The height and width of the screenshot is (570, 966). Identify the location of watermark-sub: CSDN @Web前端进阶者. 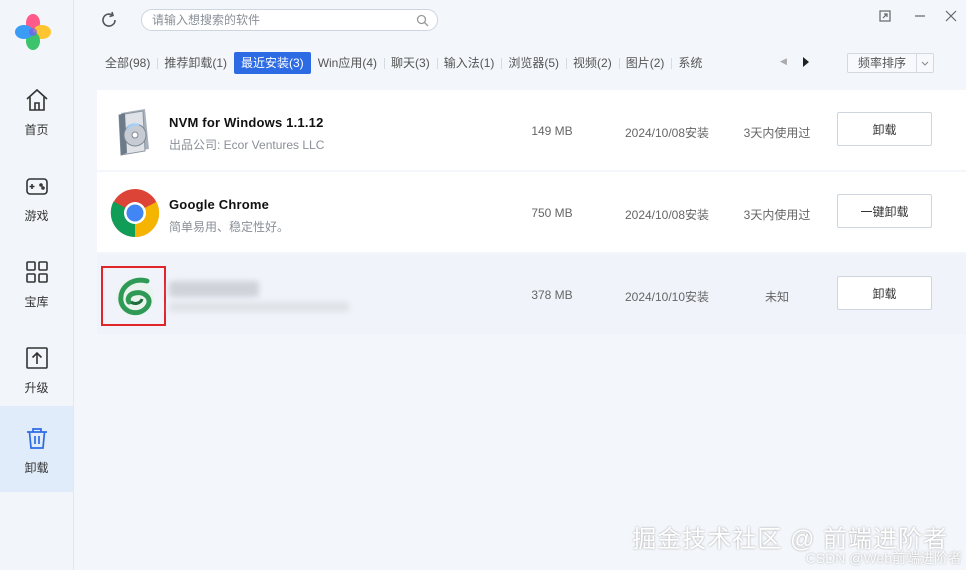
(883, 558).